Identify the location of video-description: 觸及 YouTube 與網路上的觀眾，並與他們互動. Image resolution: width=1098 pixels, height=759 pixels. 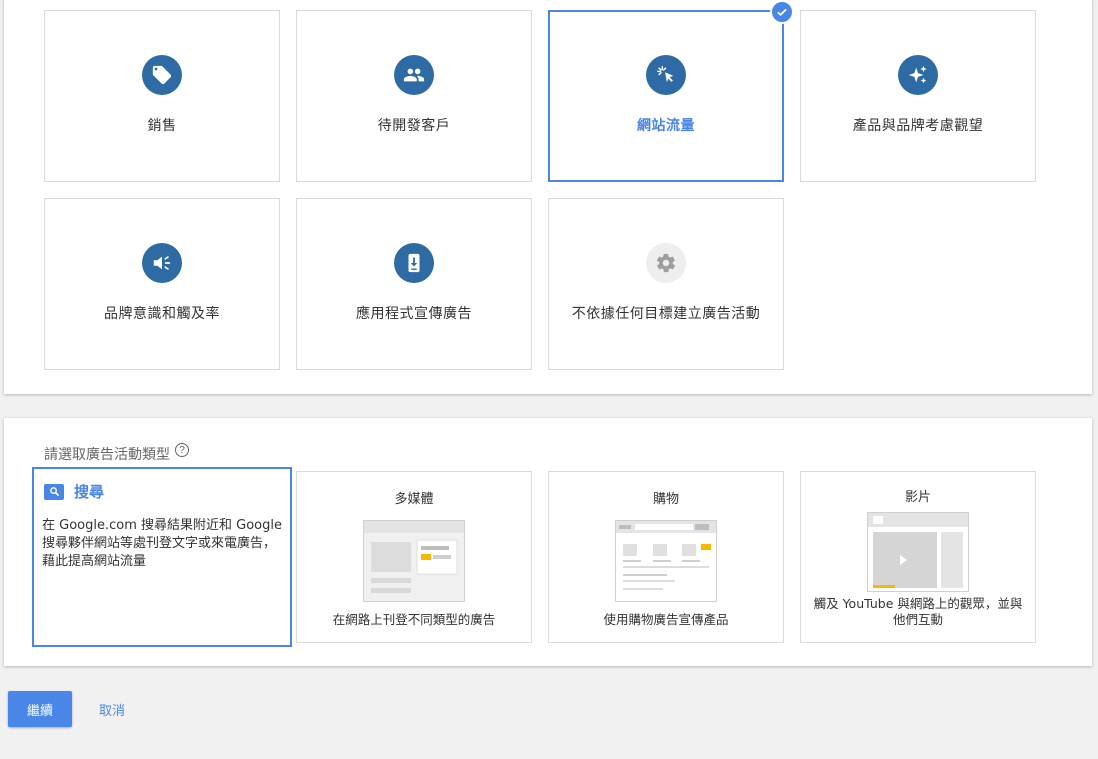
(918, 611).